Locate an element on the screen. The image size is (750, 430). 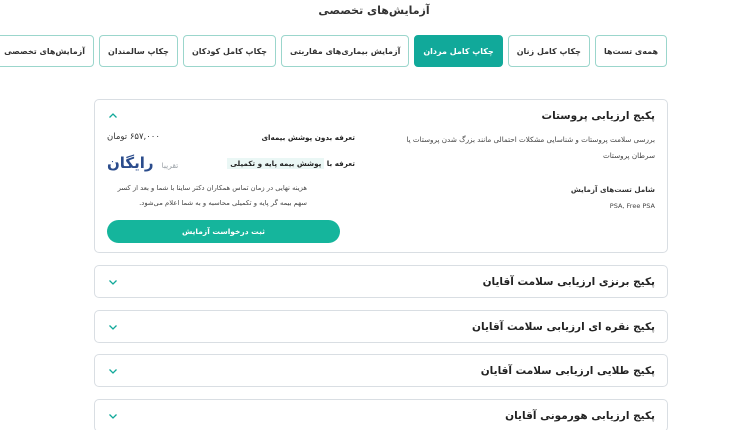
package-card-silver: پکیج نقره ای ارزیابی سلامت آقایان is located at coordinates (382, 326).